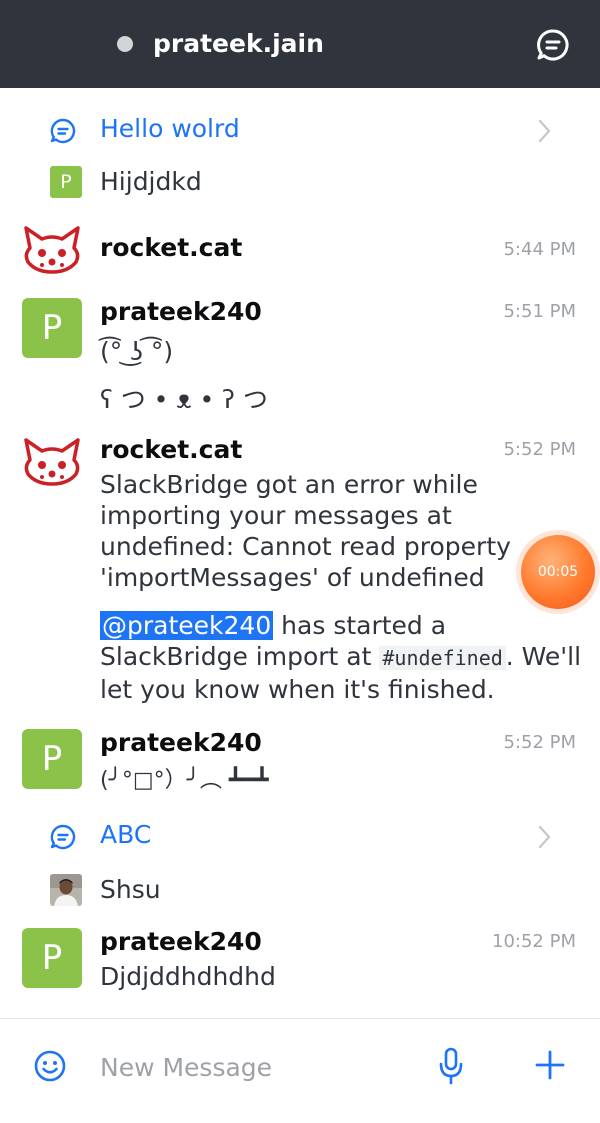 Image resolution: width=600 pixels, height=1123 pixels. What do you see at coordinates (151, 181) in the screenshot?
I see `reply-text: Hijdjdkd` at bounding box center [151, 181].